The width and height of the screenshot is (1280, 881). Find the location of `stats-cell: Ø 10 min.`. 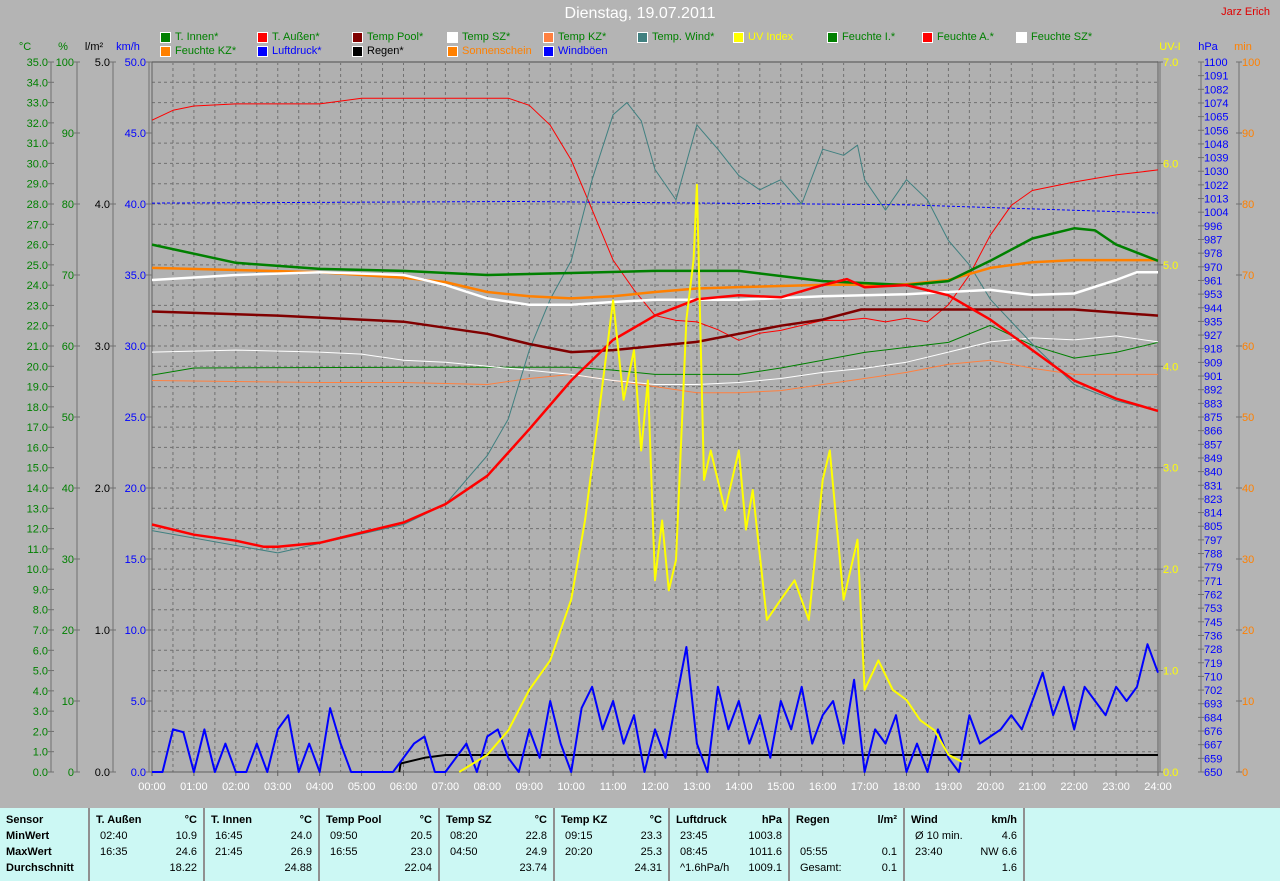

stats-cell: Ø 10 min. is located at coordinates (939, 836).